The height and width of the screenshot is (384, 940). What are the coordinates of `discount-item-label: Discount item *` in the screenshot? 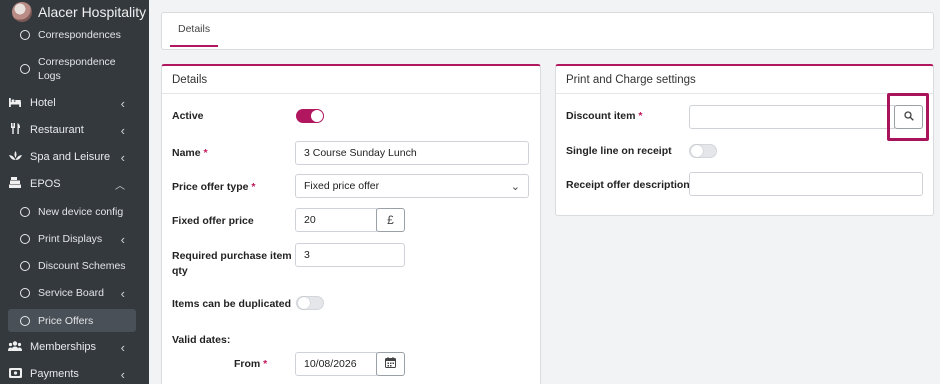 It's located at (604, 116).